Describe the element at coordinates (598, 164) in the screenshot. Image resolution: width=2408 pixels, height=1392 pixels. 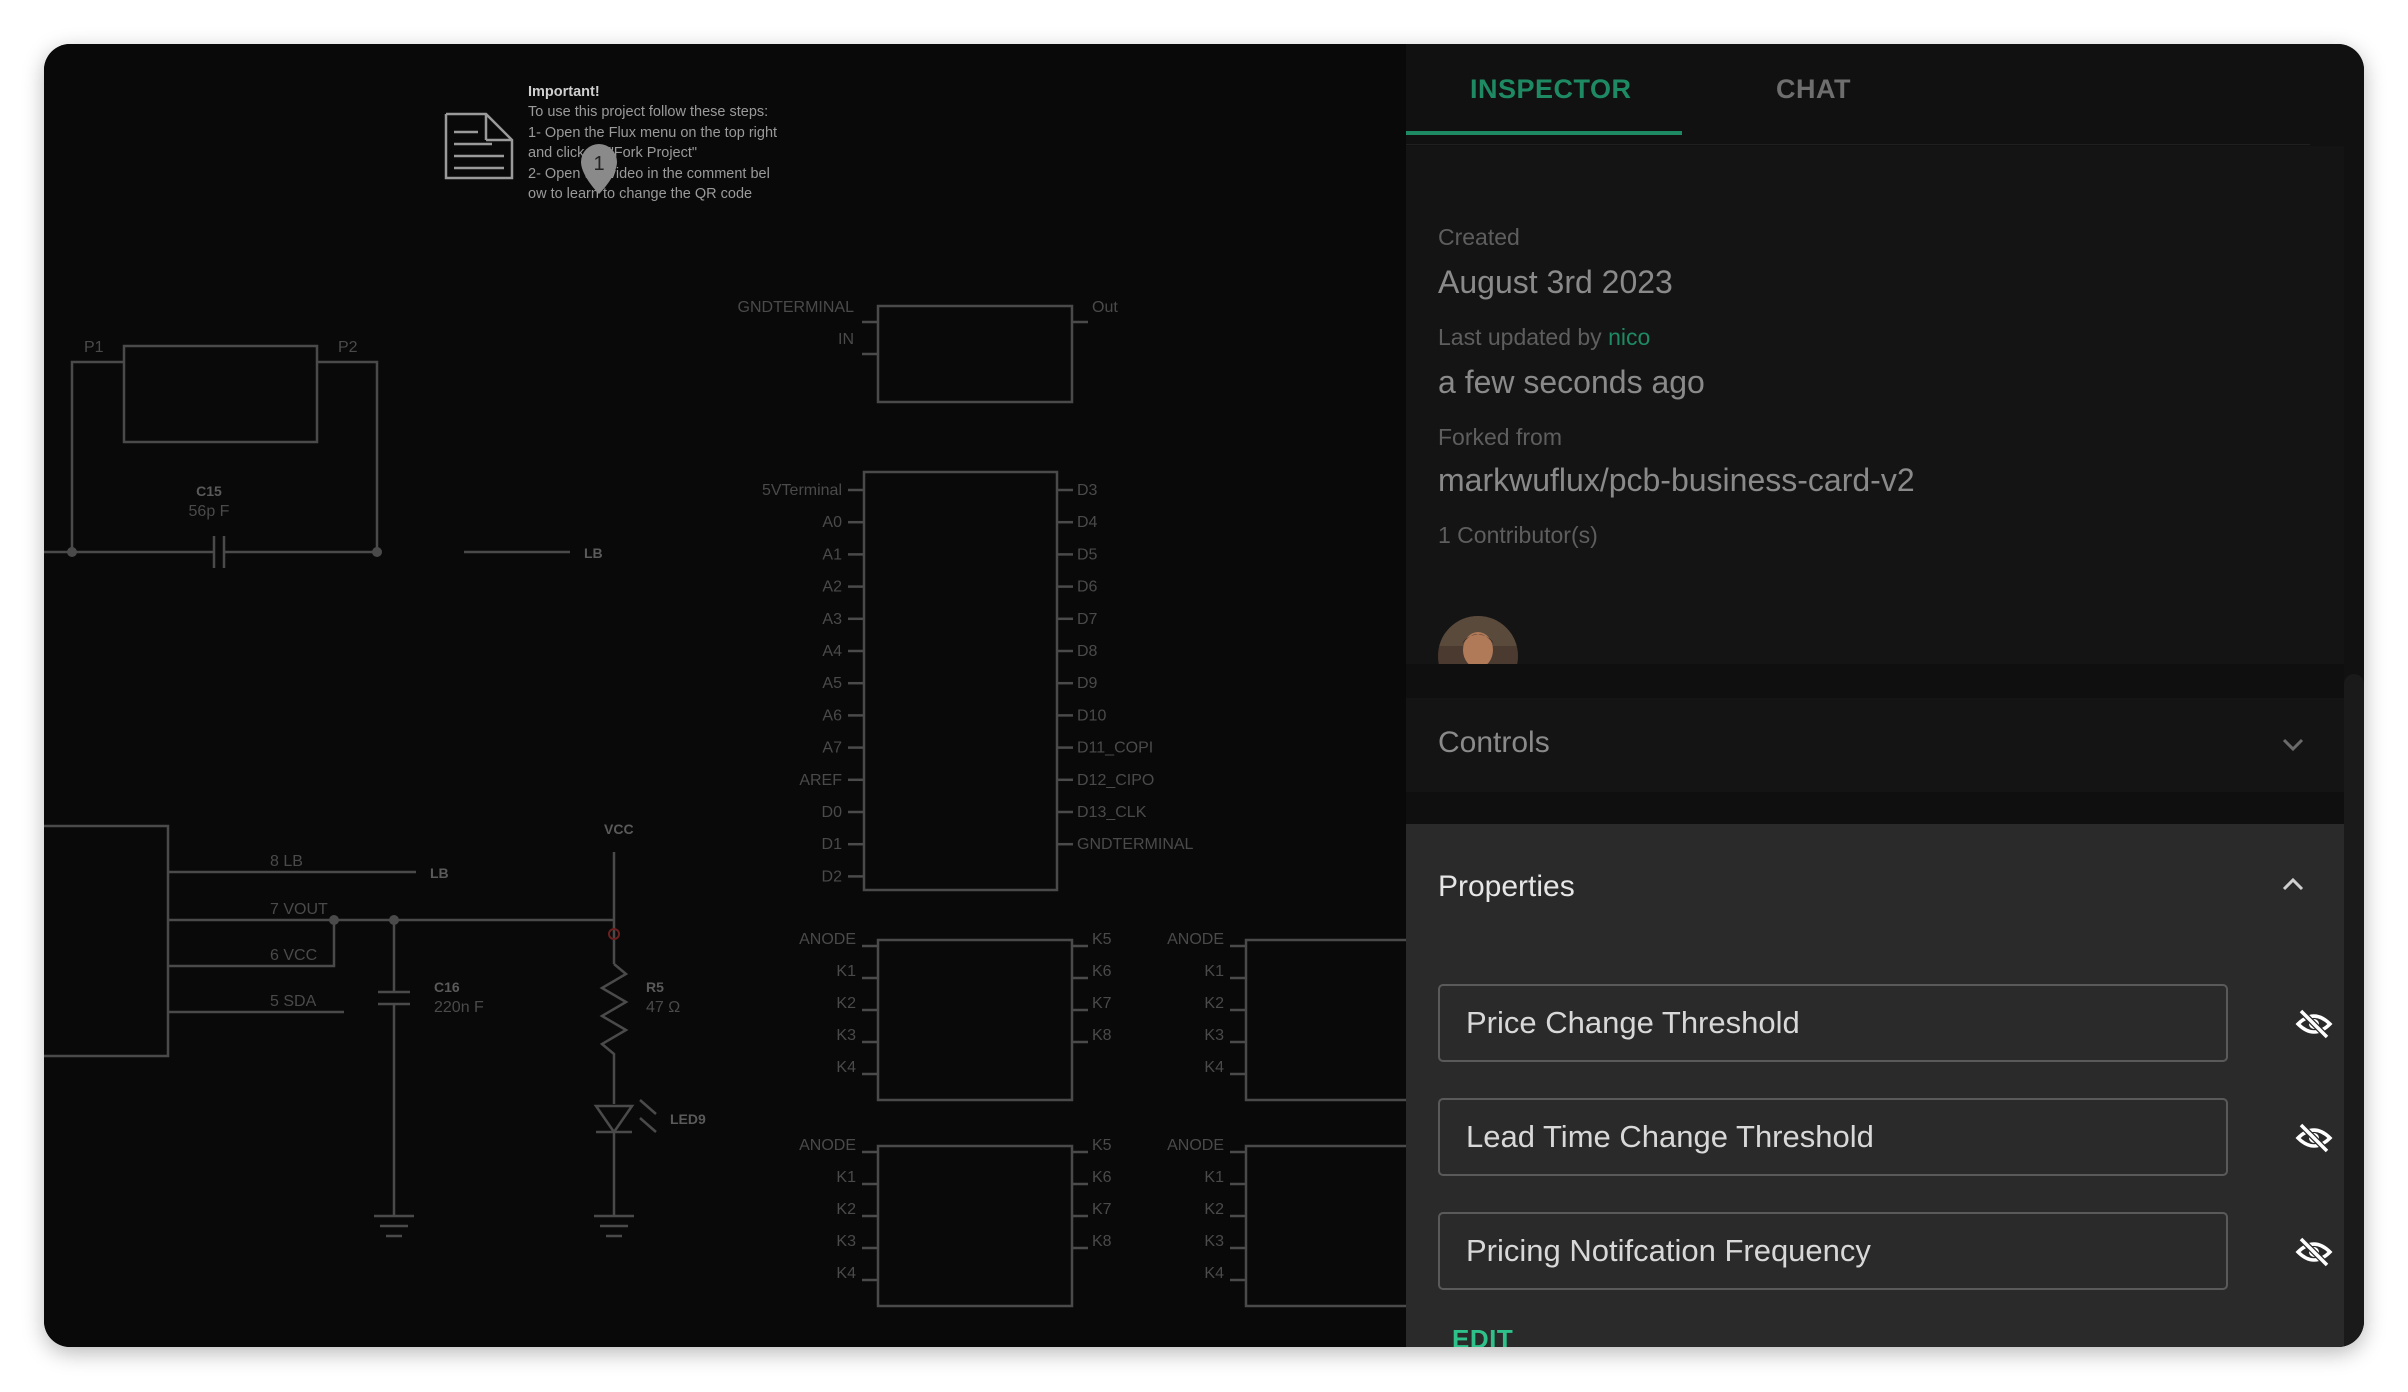
I see `comment-count: 1` at that location.